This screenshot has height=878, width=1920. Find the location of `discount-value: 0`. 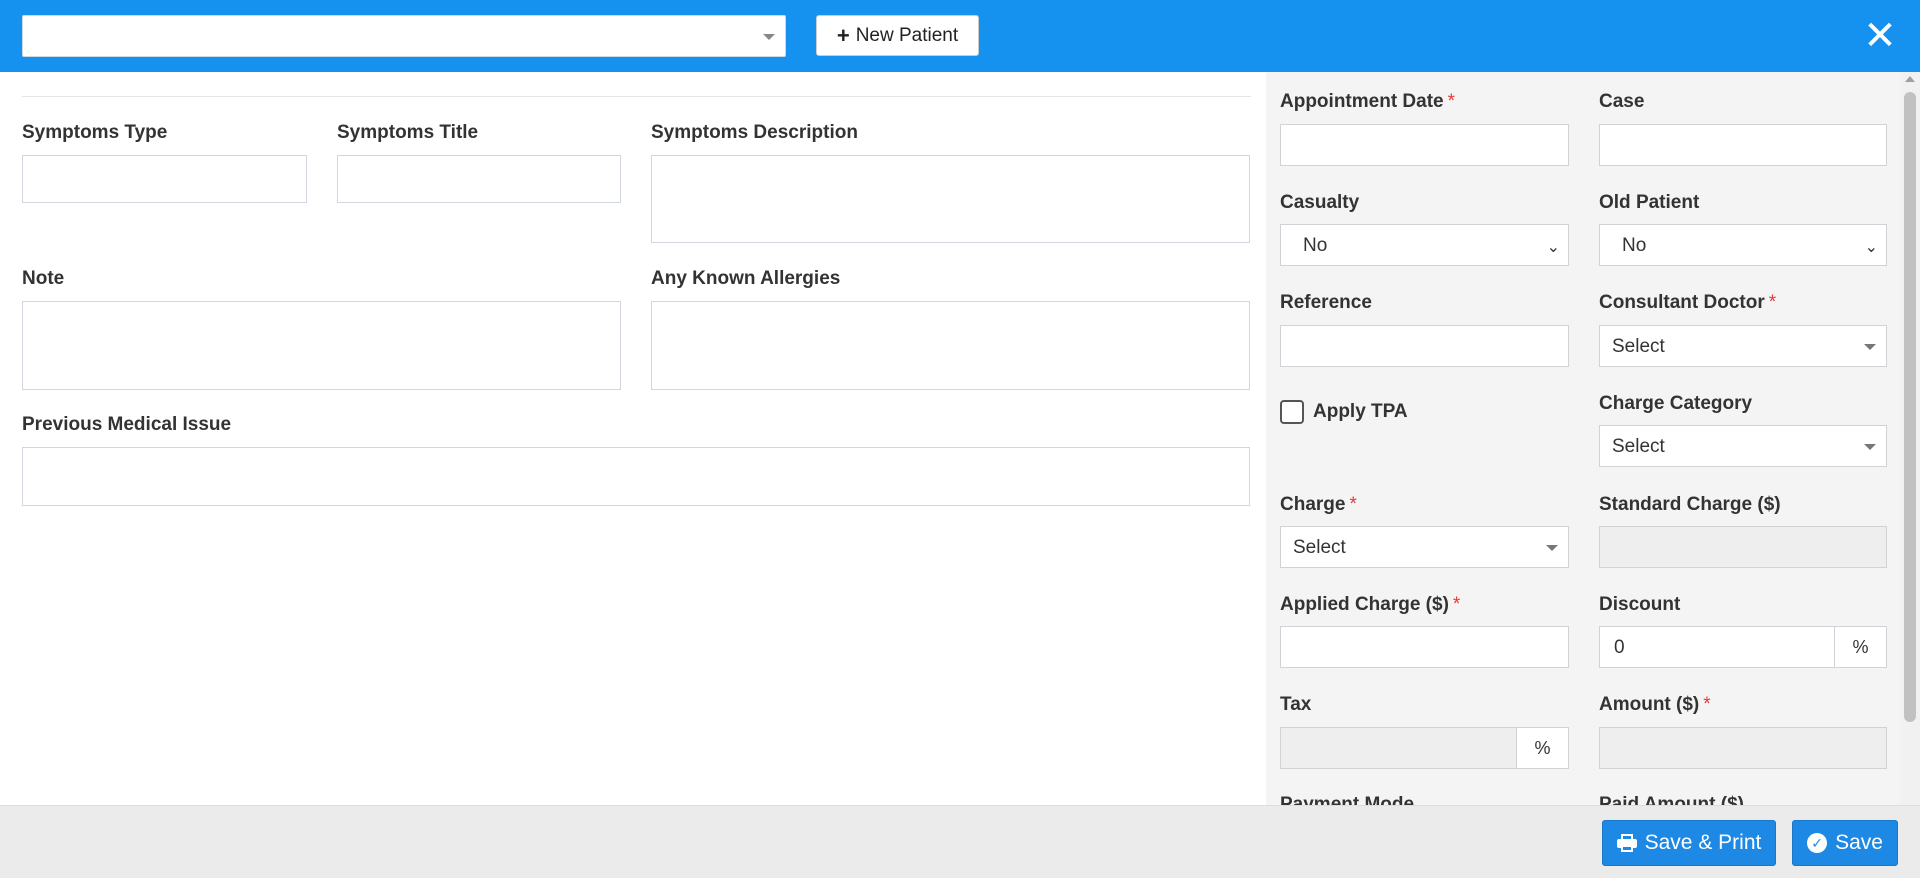

discount-value: 0 is located at coordinates (1619, 647).